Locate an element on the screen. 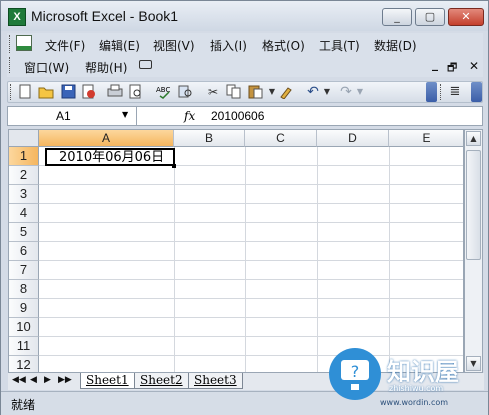  menu-insert: 插入(I) is located at coordinates (228, 45).